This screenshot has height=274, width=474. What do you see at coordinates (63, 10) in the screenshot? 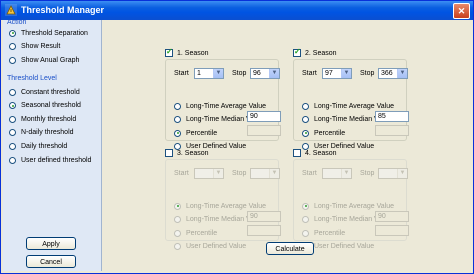
I see `window-title: Threshold Manager` at bounding box center [63, 10].